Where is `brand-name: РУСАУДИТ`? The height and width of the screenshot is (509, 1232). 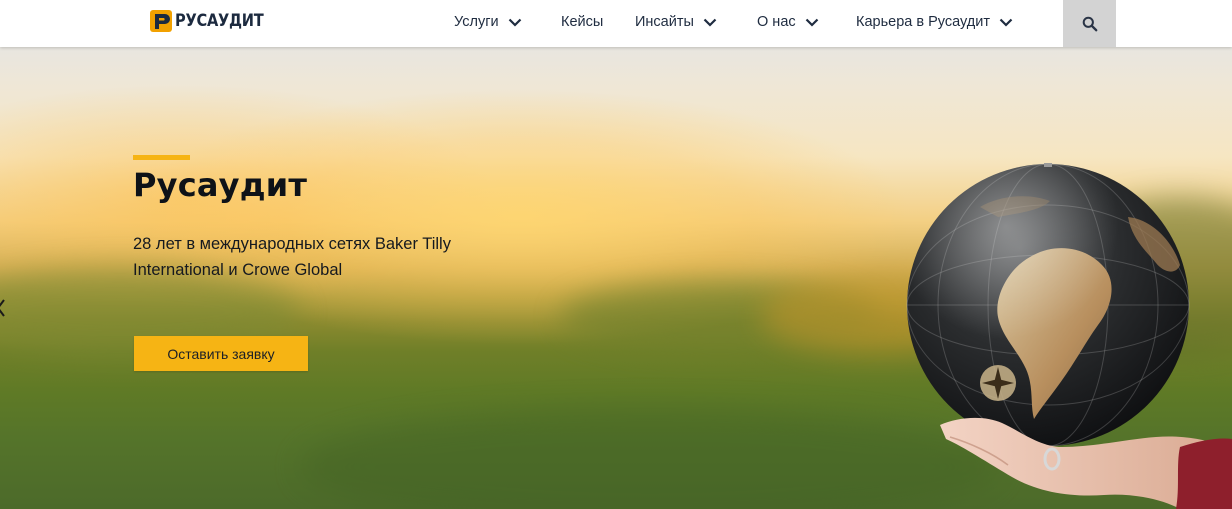 brand-name: РУСАУДИТ is located at coordinates (219, 21).